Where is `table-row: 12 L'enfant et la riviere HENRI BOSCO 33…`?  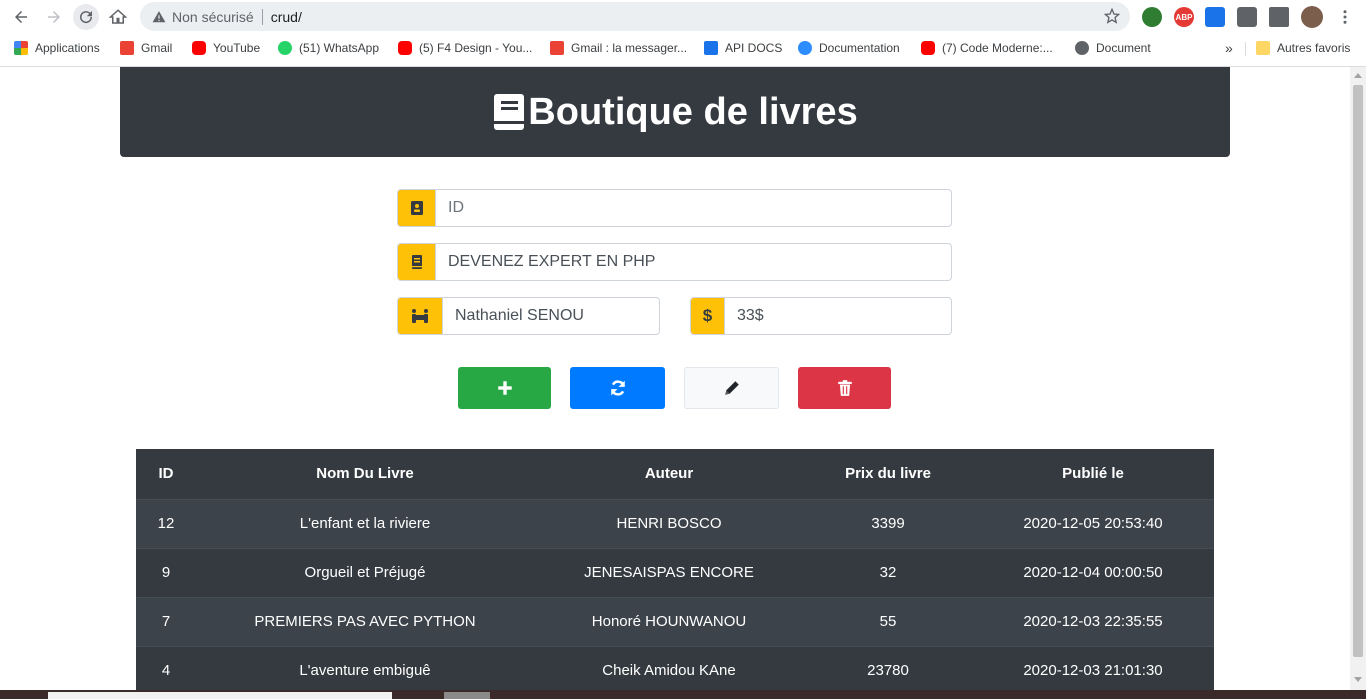
table-row: 12 L'enfant et la riviere HENRI BOSCO 33… is located at coordinates (675, 523).